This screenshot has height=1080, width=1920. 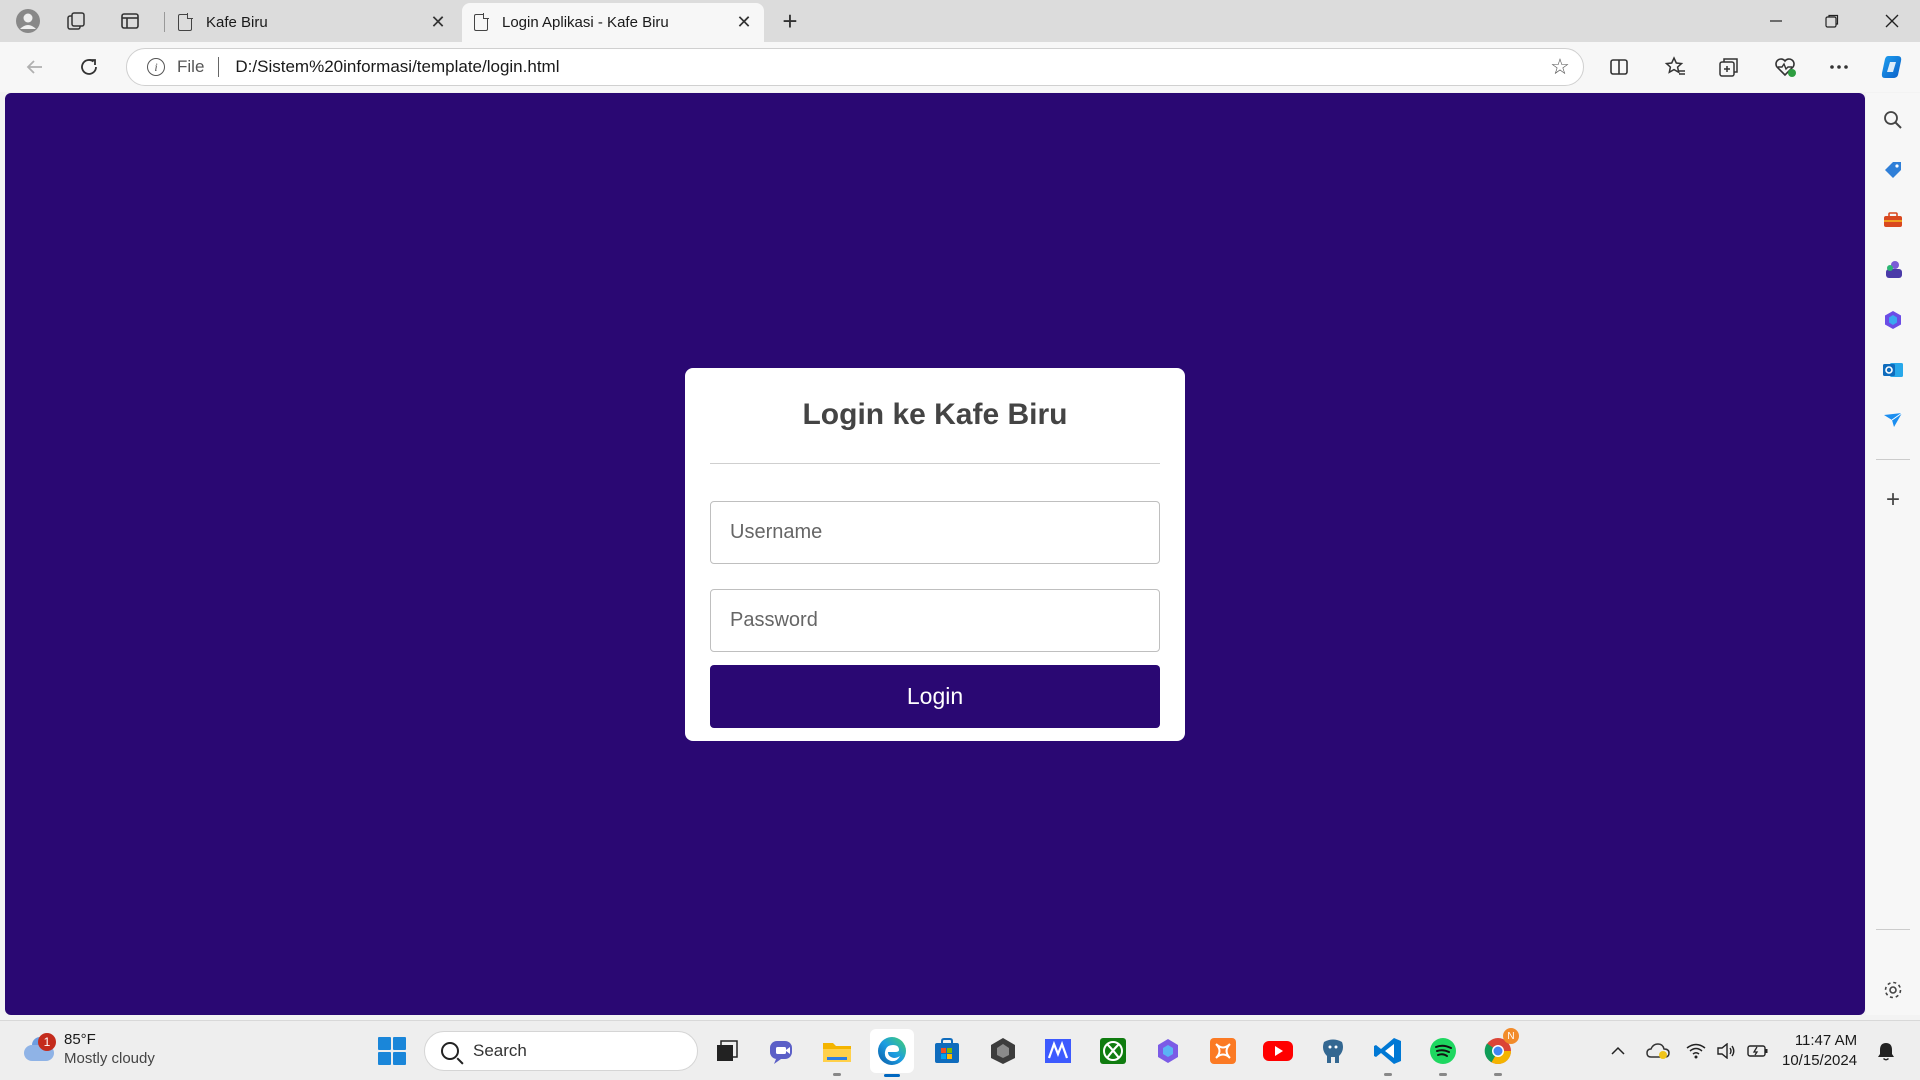 I want to click on close-window-button, so click(x=1892, y=21).